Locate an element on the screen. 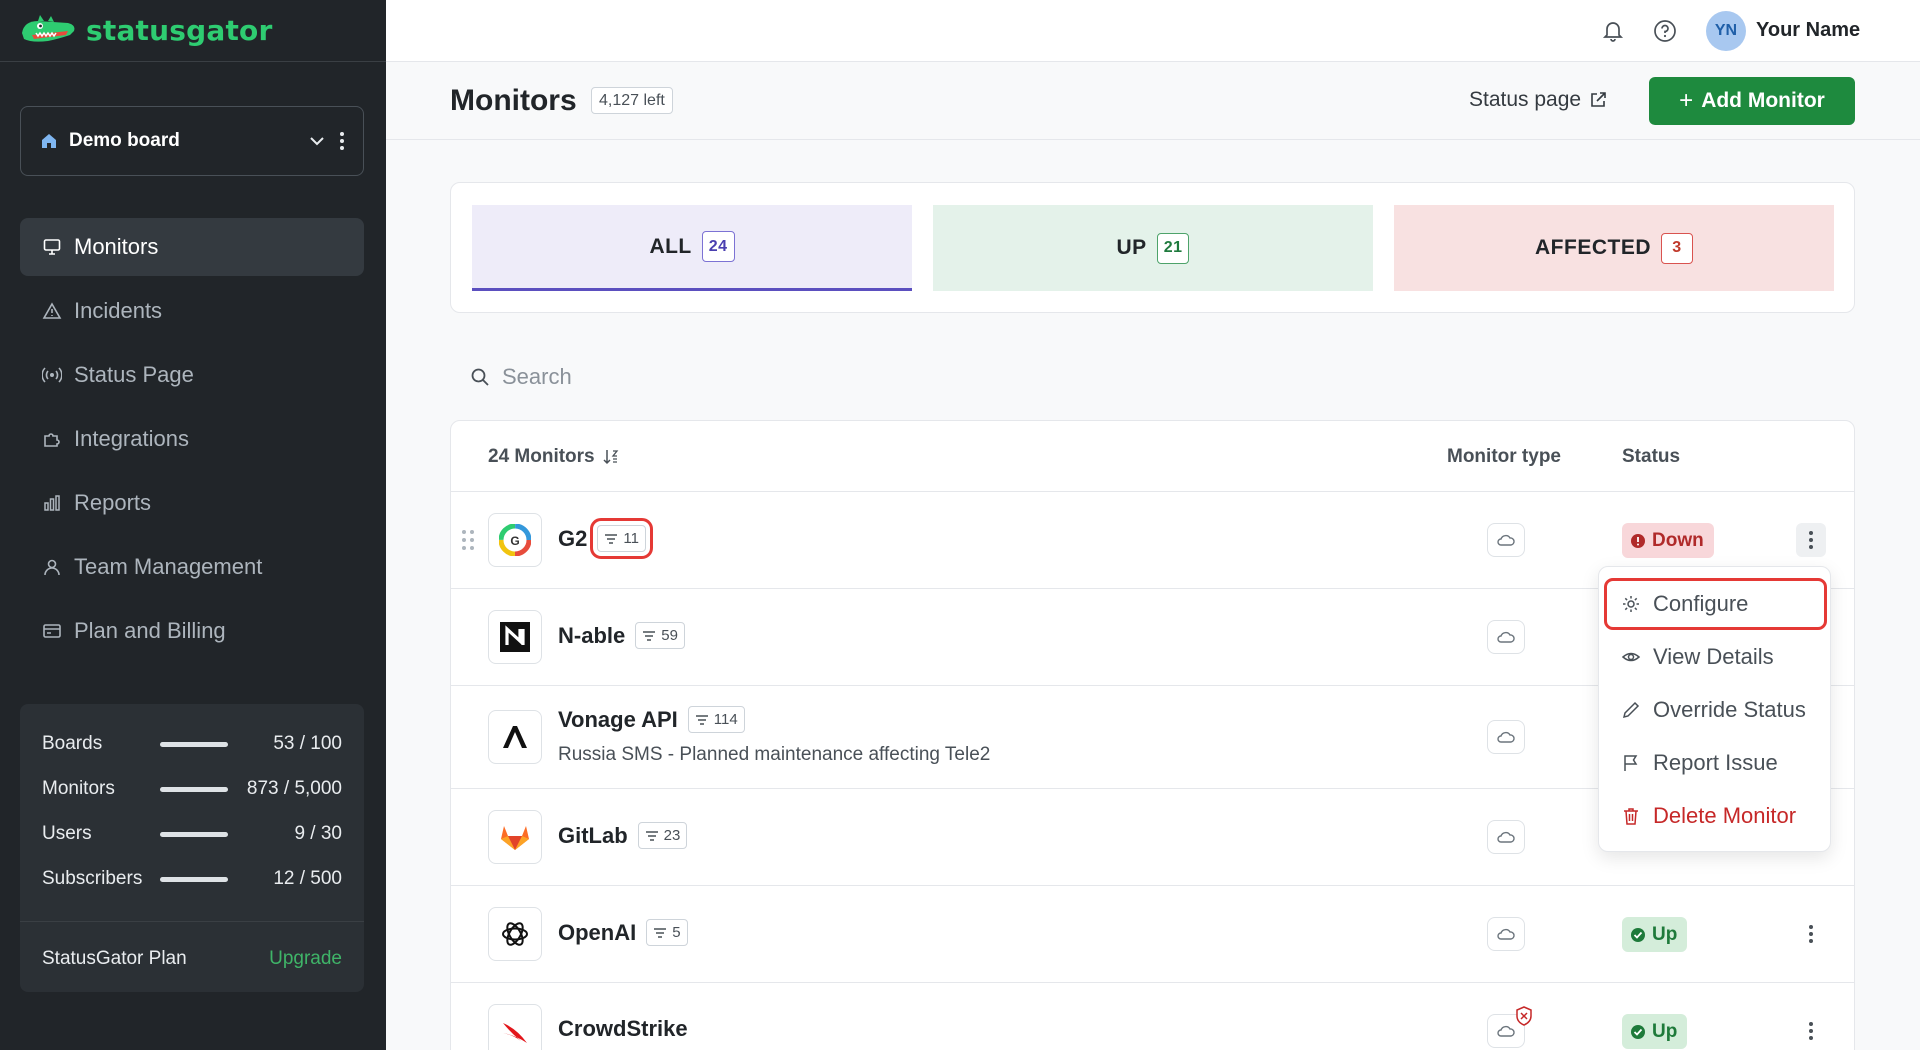  sidebar-item-label: Status Page is located at coordinates (134, 374).